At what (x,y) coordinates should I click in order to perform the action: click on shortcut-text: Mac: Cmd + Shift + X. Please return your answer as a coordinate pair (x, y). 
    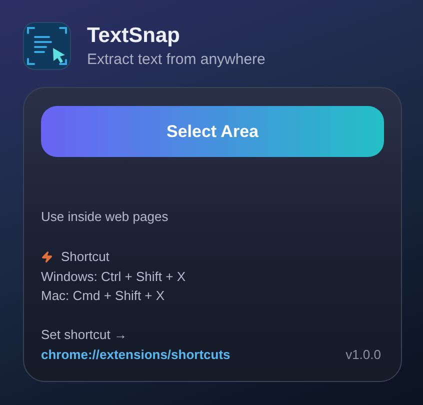
    Looking at the image, I should click on (103, 296).